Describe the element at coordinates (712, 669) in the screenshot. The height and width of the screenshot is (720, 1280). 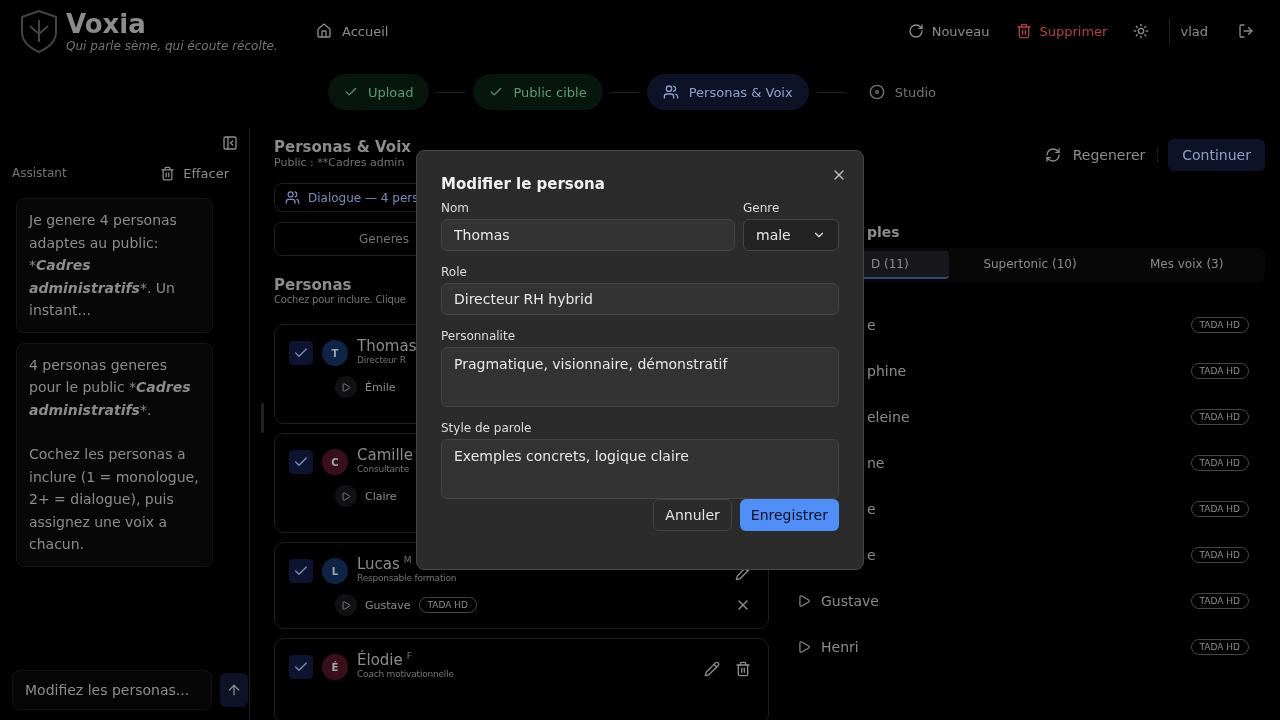
I see `pencil-icon` at that location.